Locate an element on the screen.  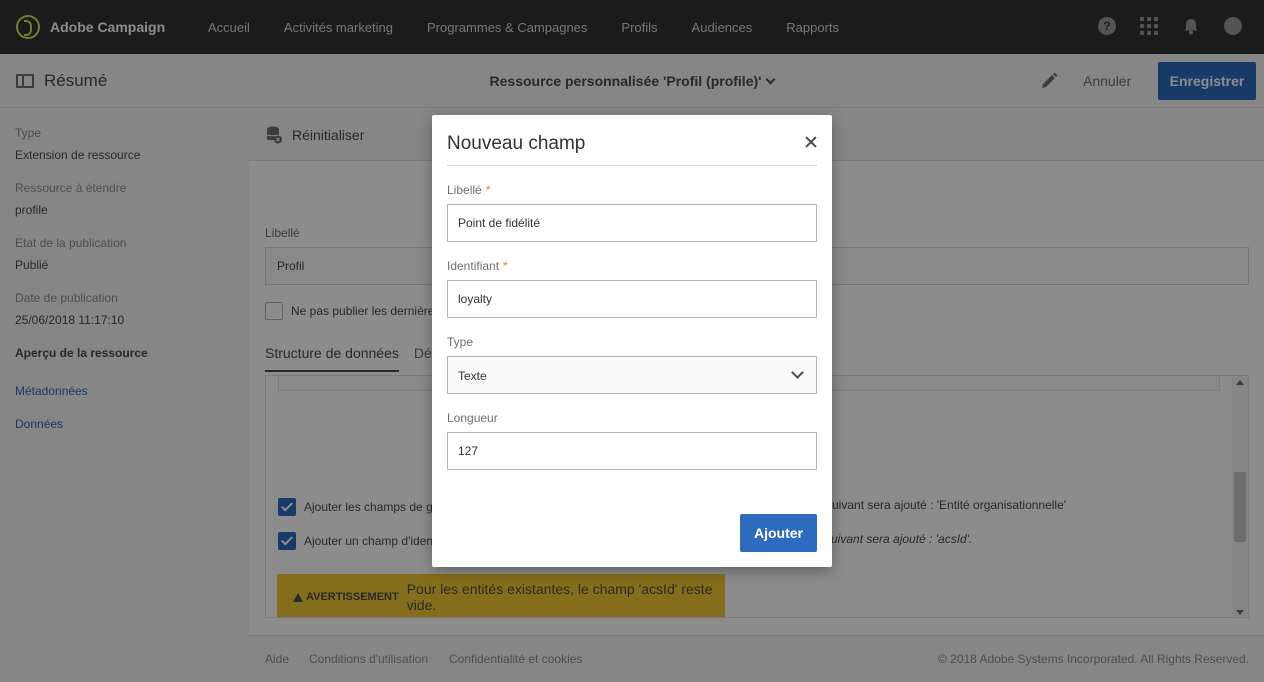
field-identifiant-label: Identifiant * is located at coordinates (477, 266).